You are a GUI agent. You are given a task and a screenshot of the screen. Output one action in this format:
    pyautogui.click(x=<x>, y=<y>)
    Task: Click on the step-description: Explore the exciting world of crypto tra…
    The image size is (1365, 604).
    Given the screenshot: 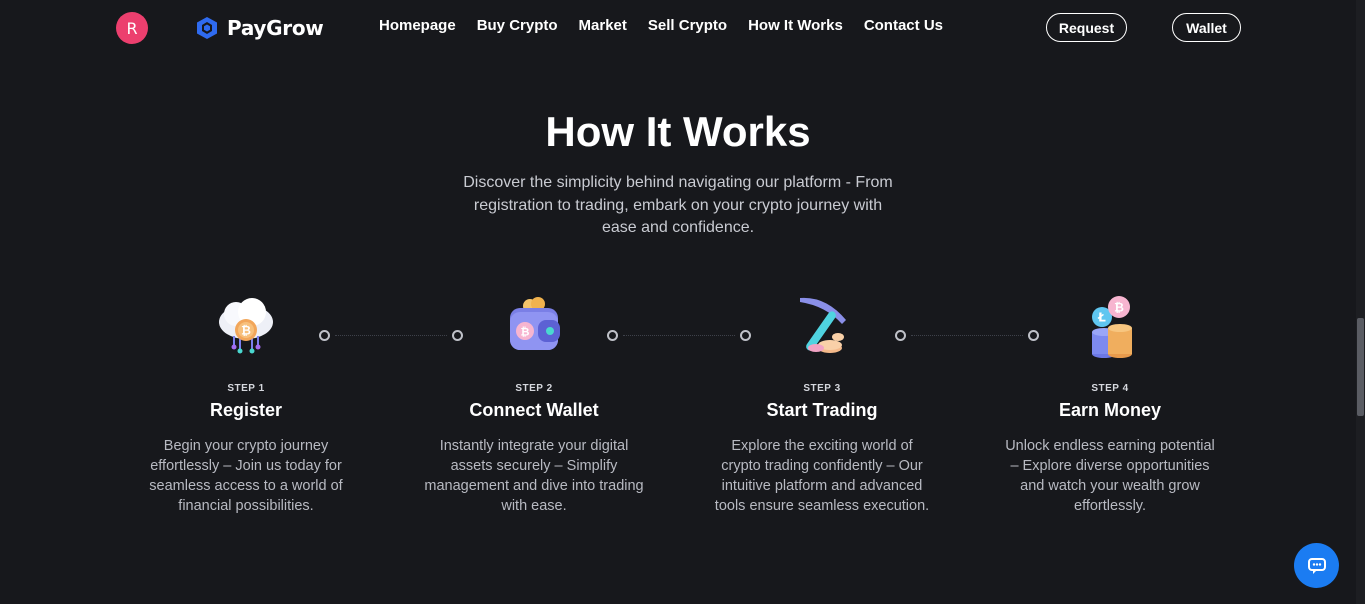 What is the action you would take?
    pyautogui.click(x=822, y=476)
    